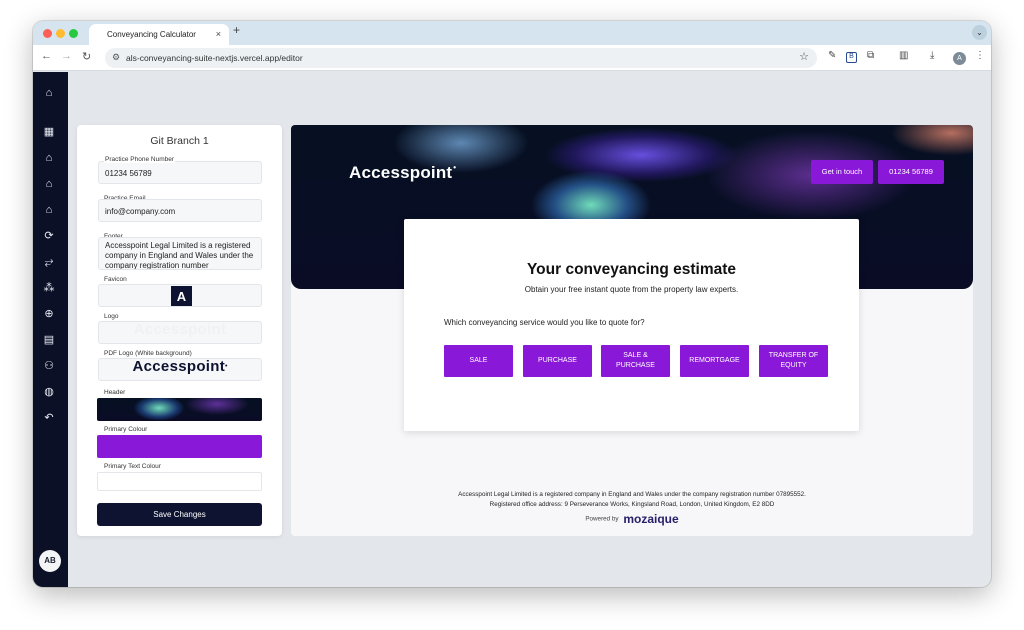  What do you see at coordinates (903, 55) in the screenshot?
I see `sidepanel-icon: ▥` at bounding box center [903, 55].